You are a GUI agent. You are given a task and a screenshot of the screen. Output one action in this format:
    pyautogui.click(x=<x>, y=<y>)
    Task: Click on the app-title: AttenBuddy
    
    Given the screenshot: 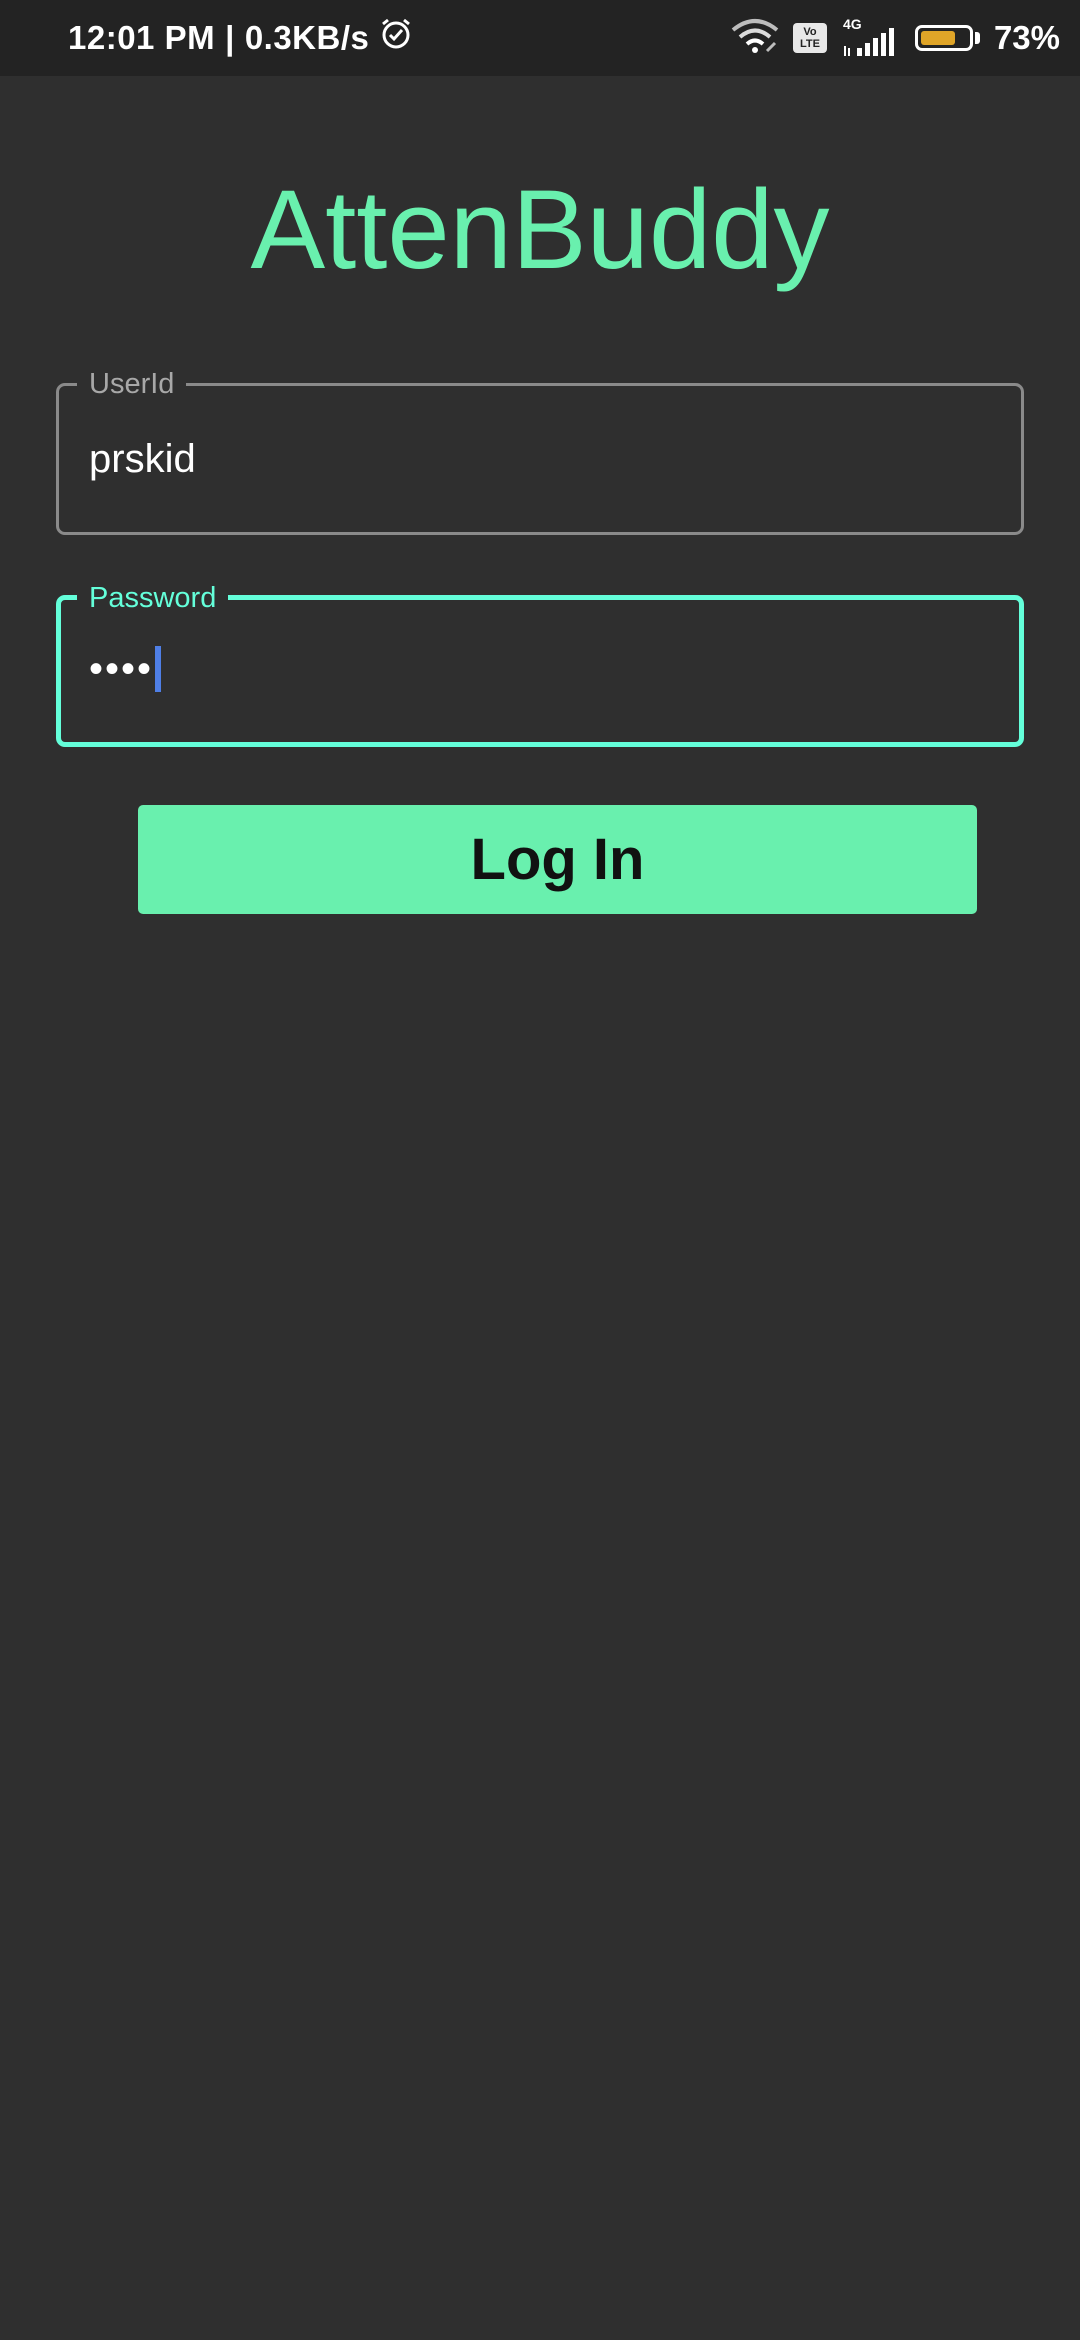 What is the action you would take?
    pyautogui.click(x=540, y=229)
    